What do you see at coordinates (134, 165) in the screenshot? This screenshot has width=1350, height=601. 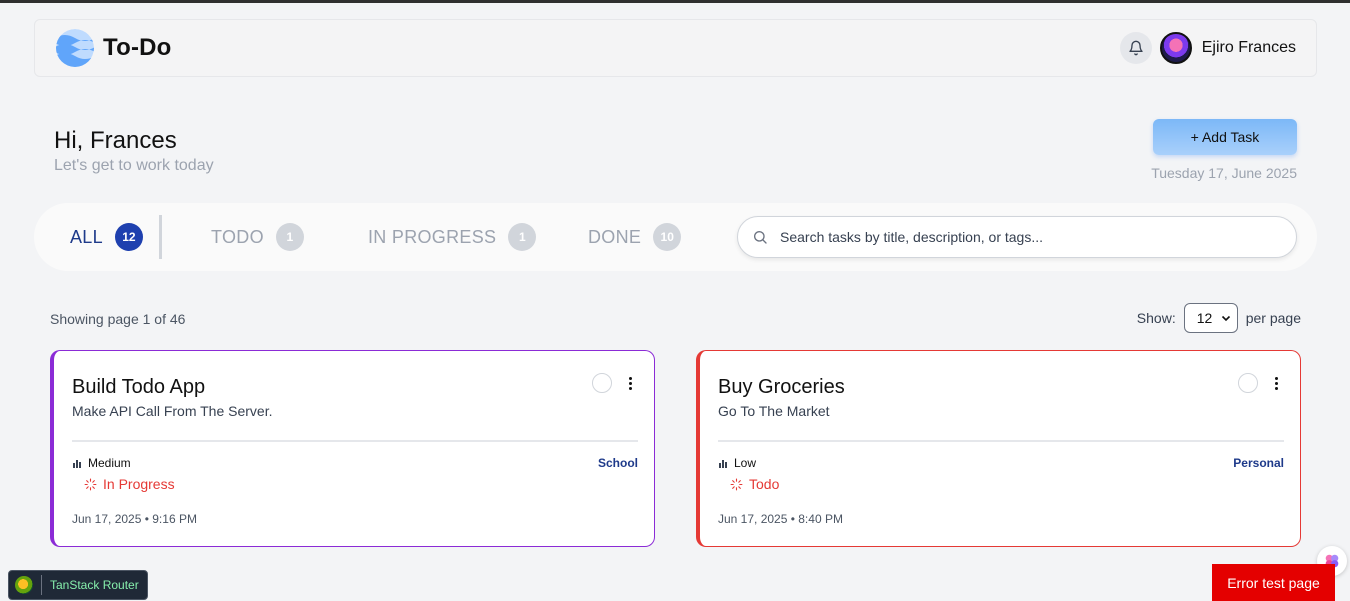 I see `greeting-subtitle: Let's get to work today` at bounding box center [134, 165].